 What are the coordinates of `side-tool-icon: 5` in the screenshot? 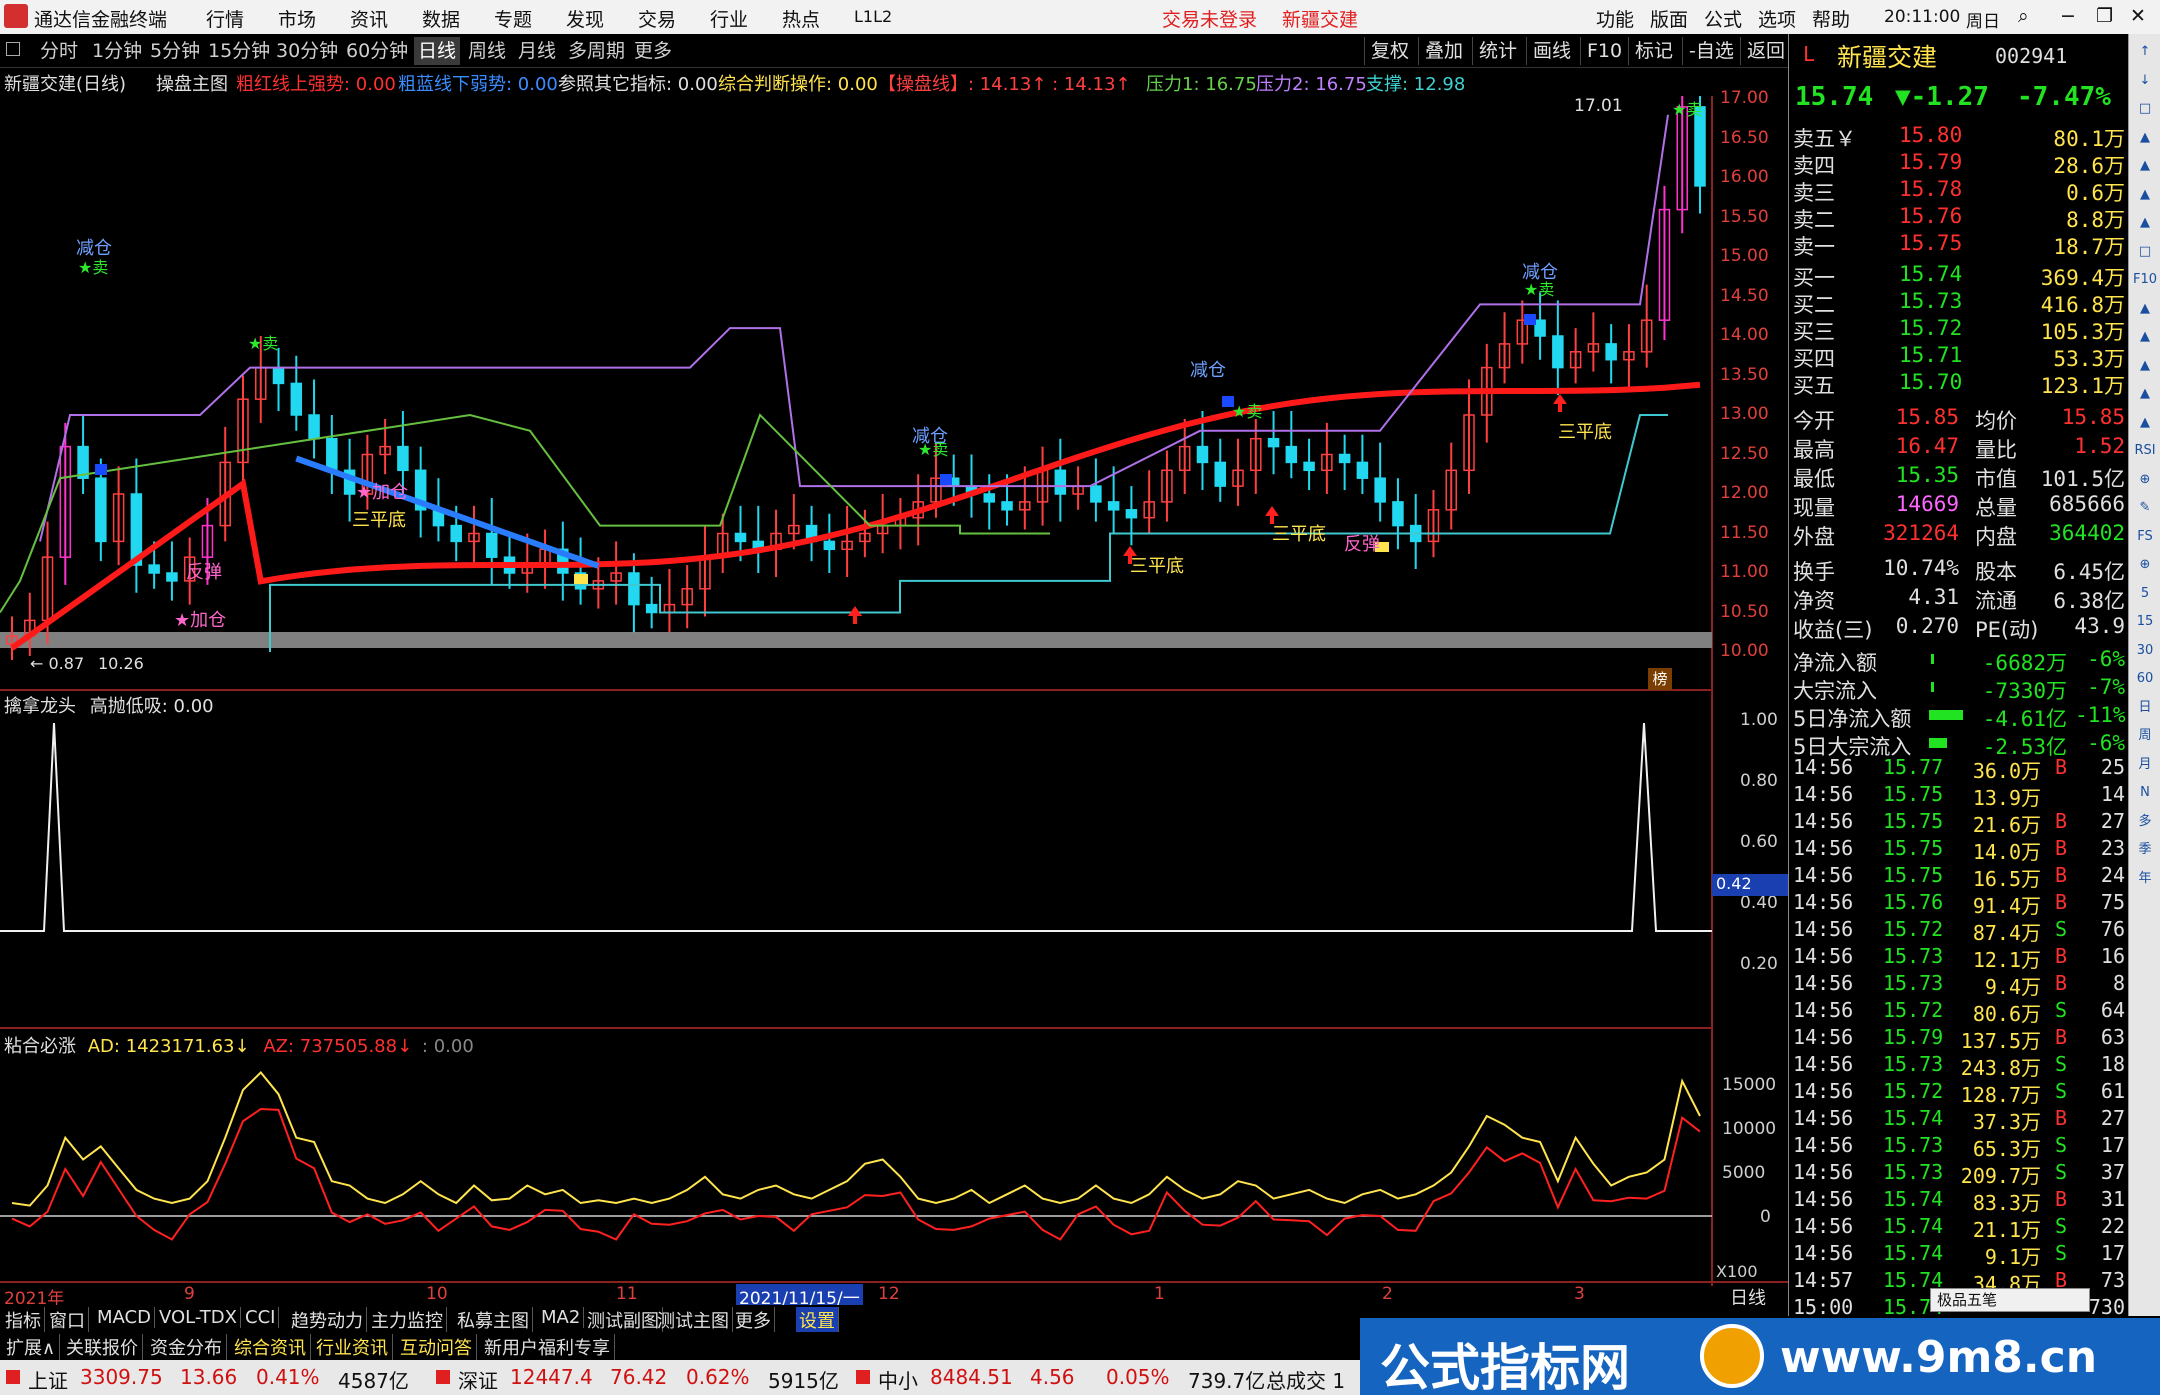 It's located at (2145, 594).